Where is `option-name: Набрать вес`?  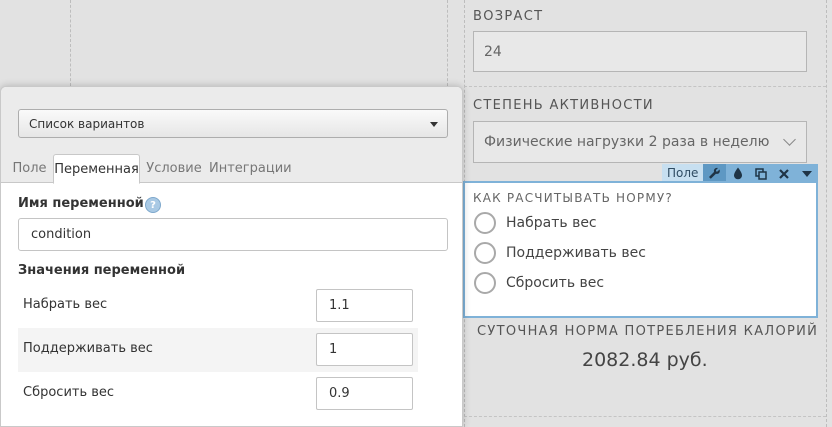 option-name: Набрать вес is located at coordinates (65, 304).